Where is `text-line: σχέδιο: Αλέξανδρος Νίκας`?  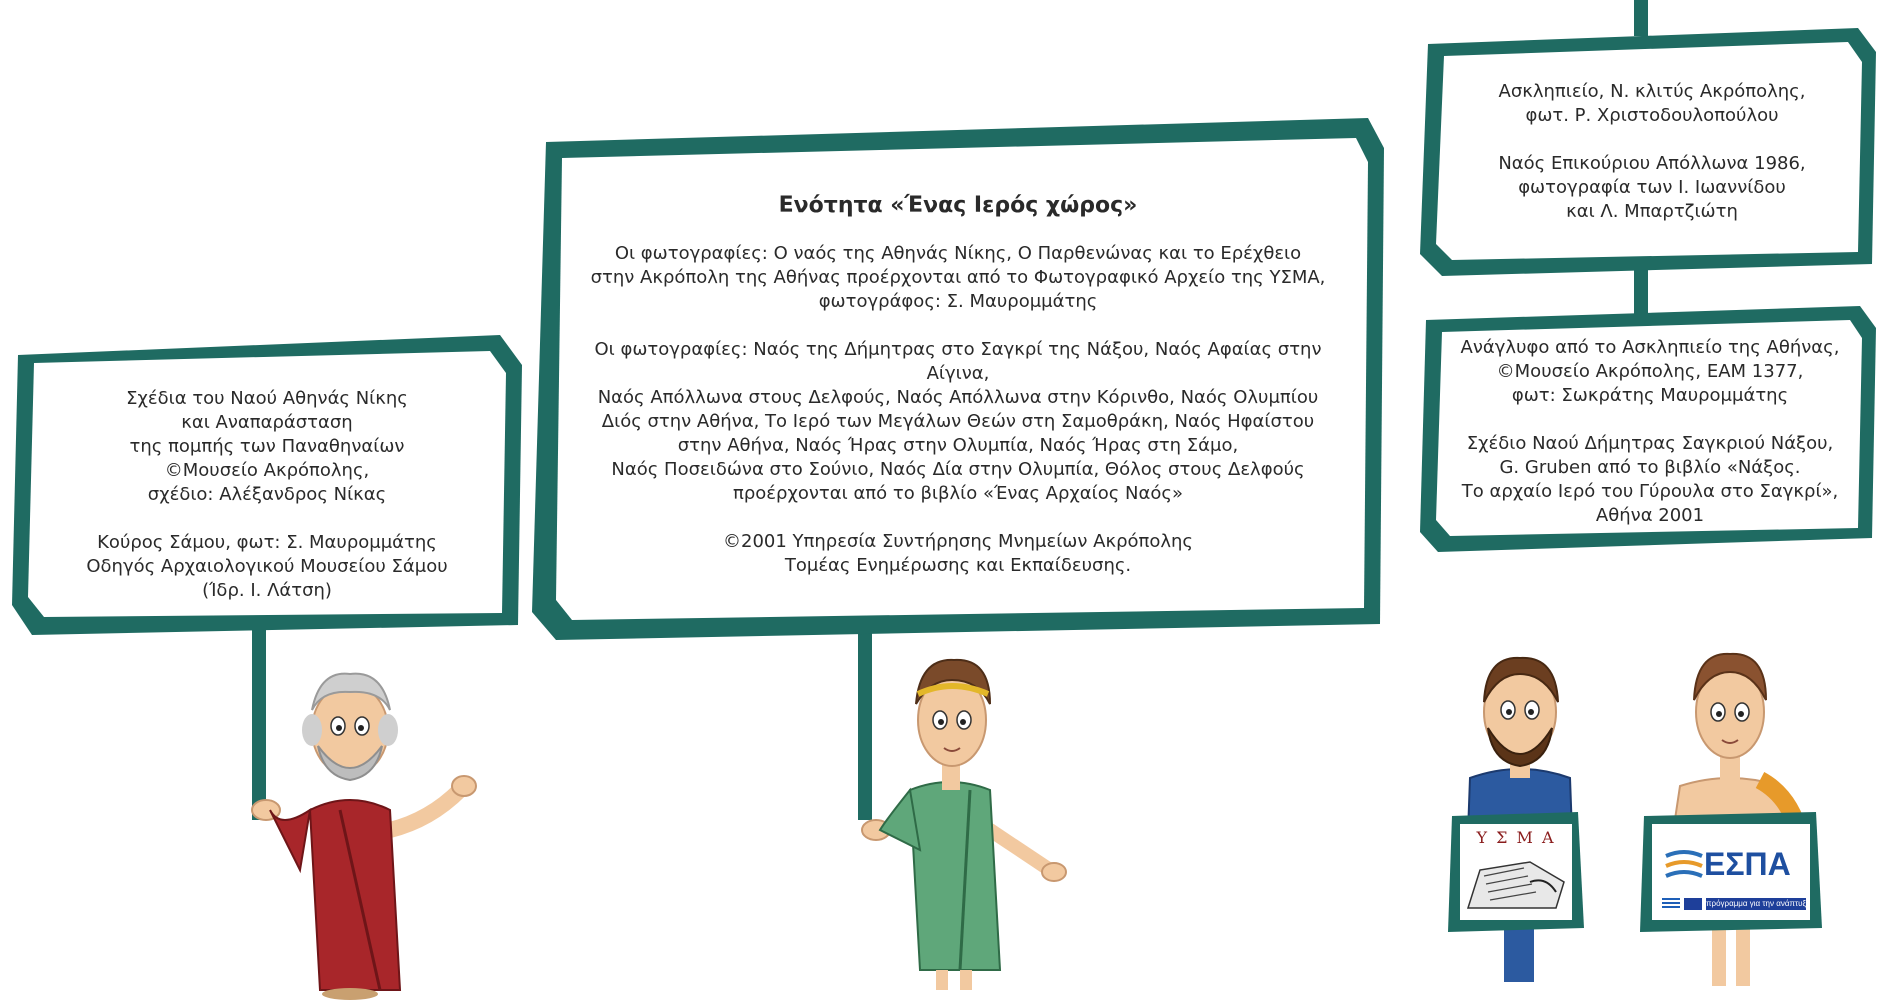
text-line: σχέδιο: Αλέξανδρος Νίκας is located at coordinates (267, 494).